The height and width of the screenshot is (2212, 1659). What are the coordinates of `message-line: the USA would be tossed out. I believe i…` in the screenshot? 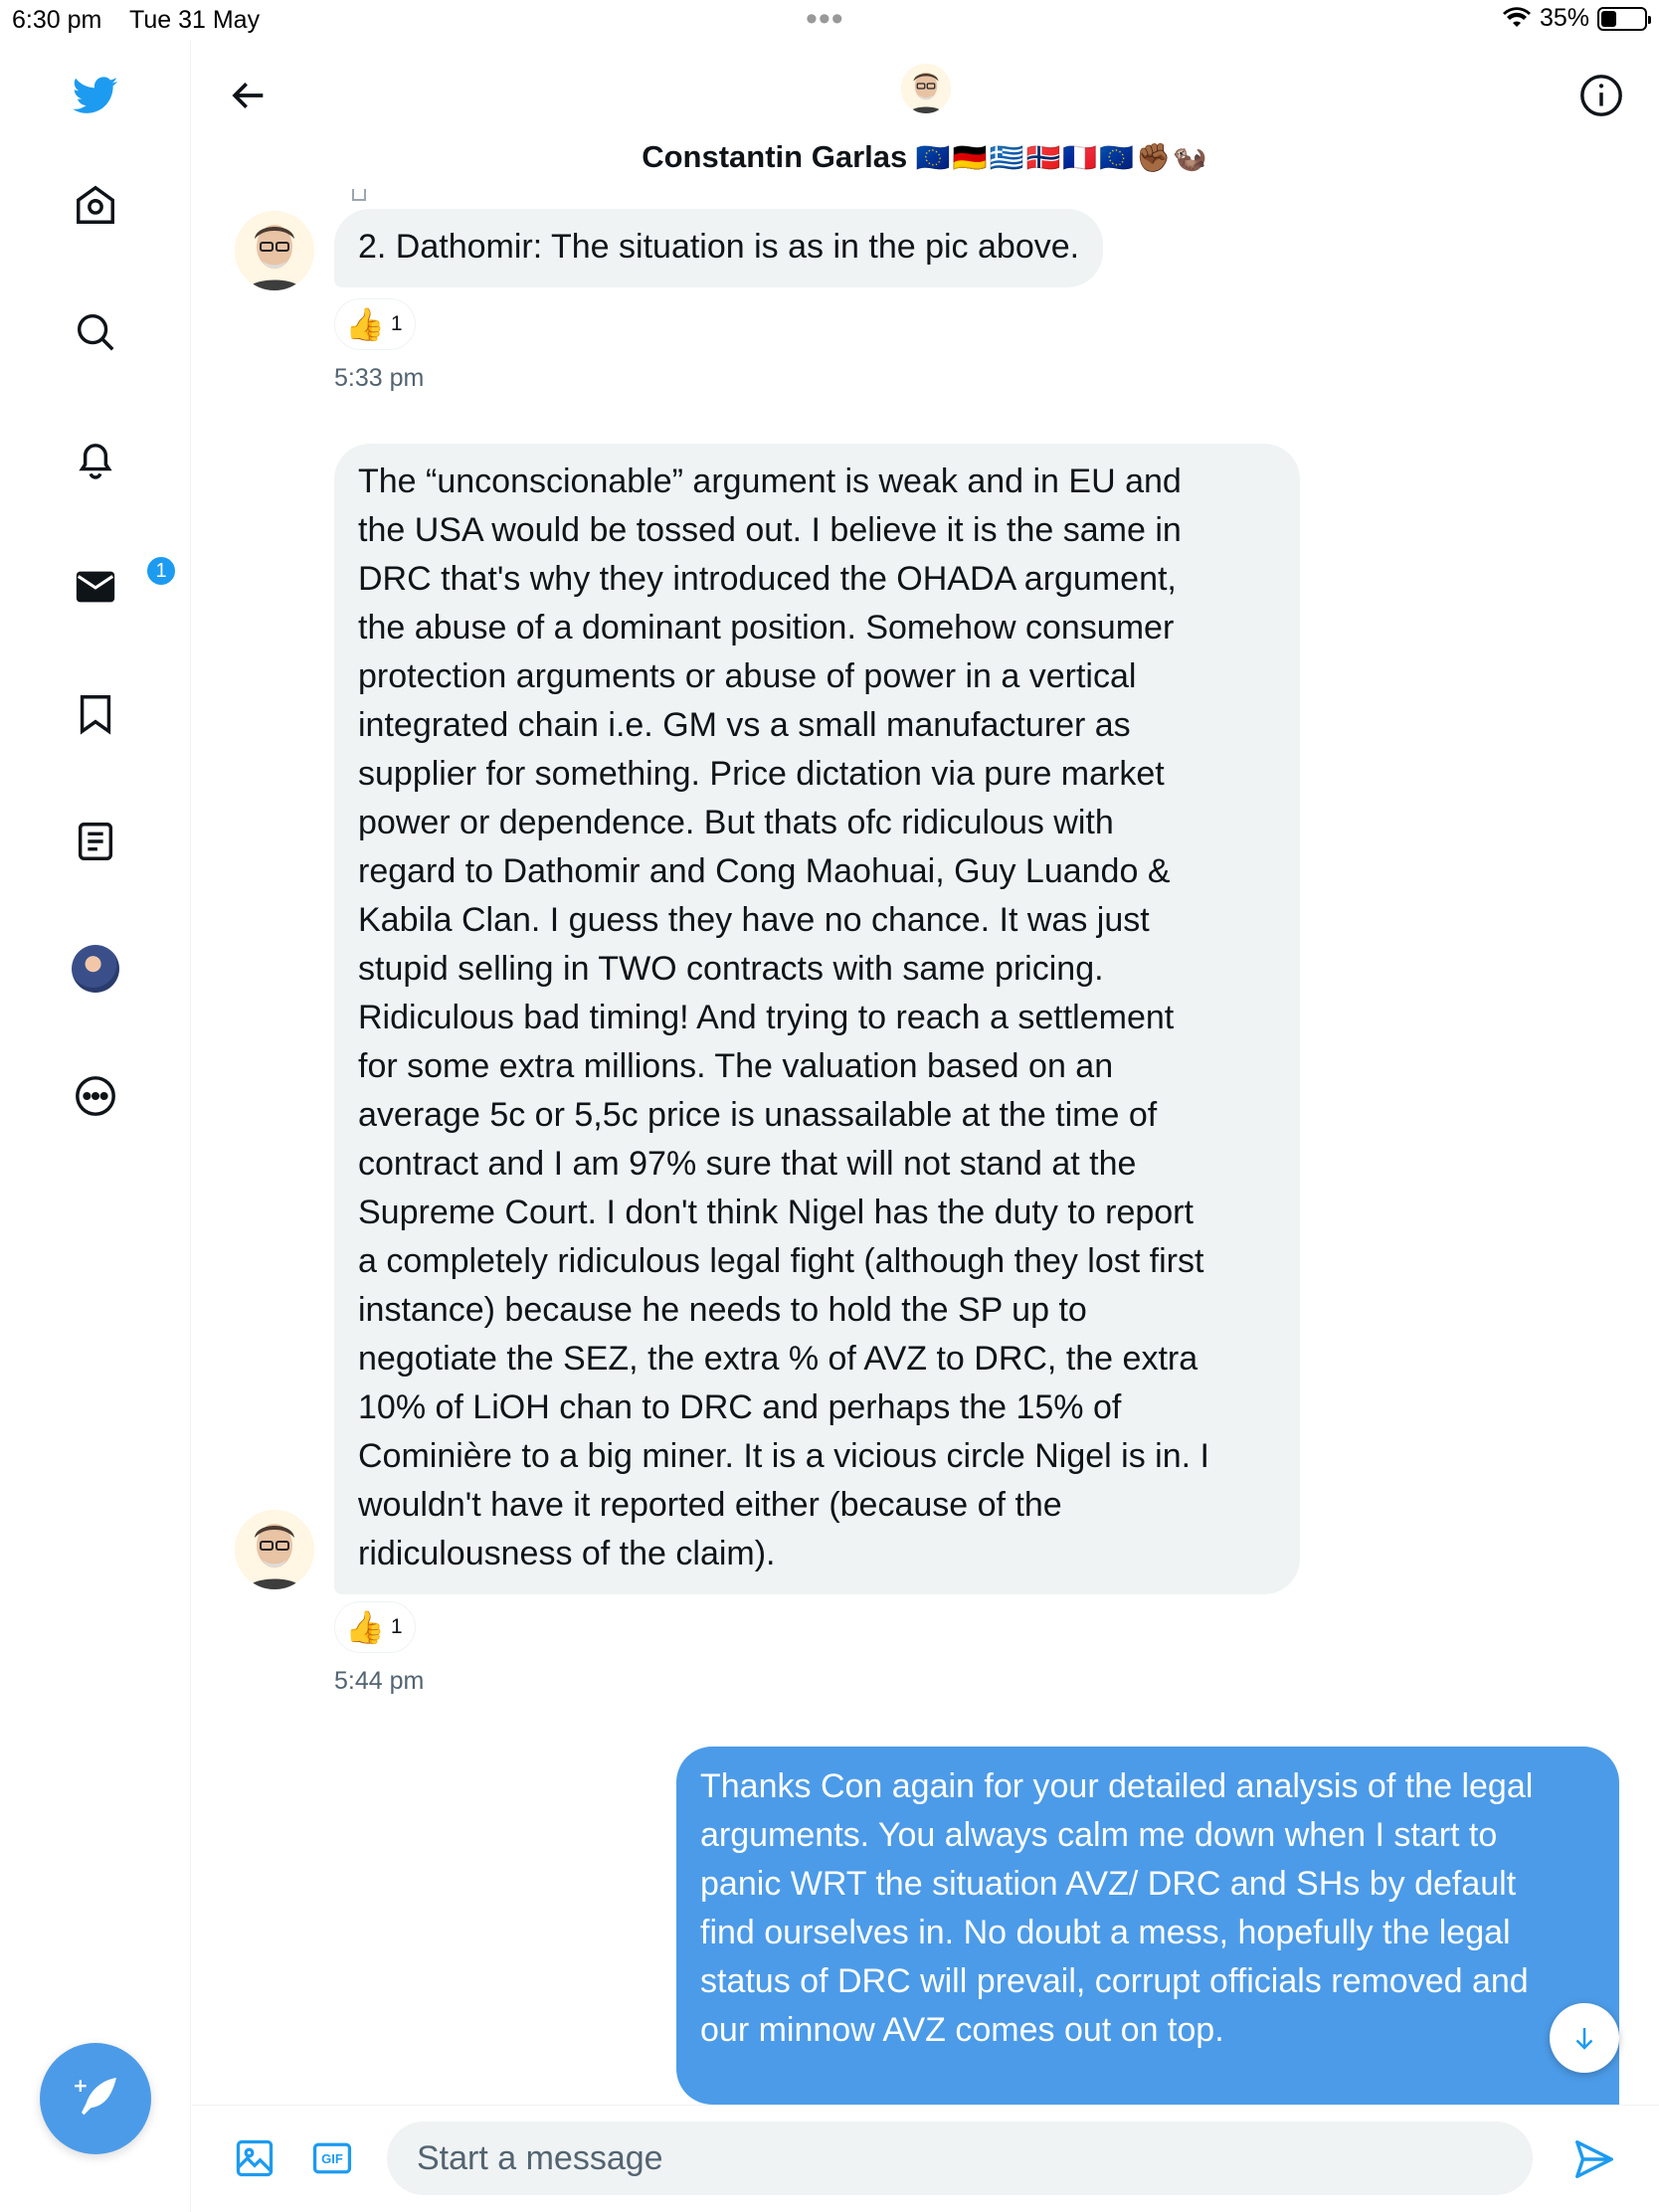 It's located at (770, 530).